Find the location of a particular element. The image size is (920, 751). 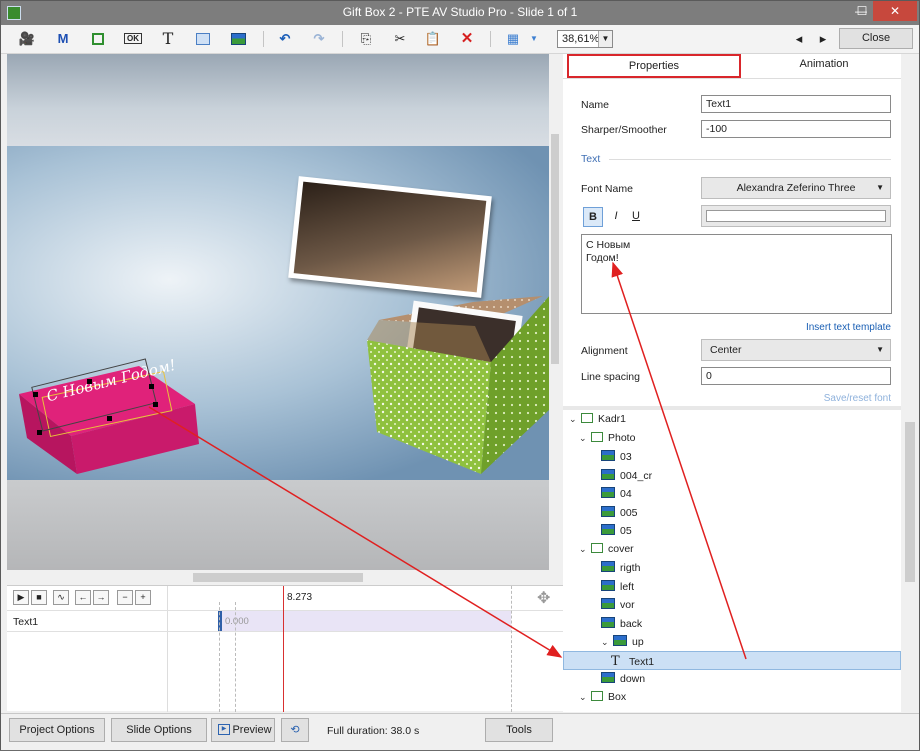

zoom-select: 38,61% ▼ is located at coordinates (585, 39).